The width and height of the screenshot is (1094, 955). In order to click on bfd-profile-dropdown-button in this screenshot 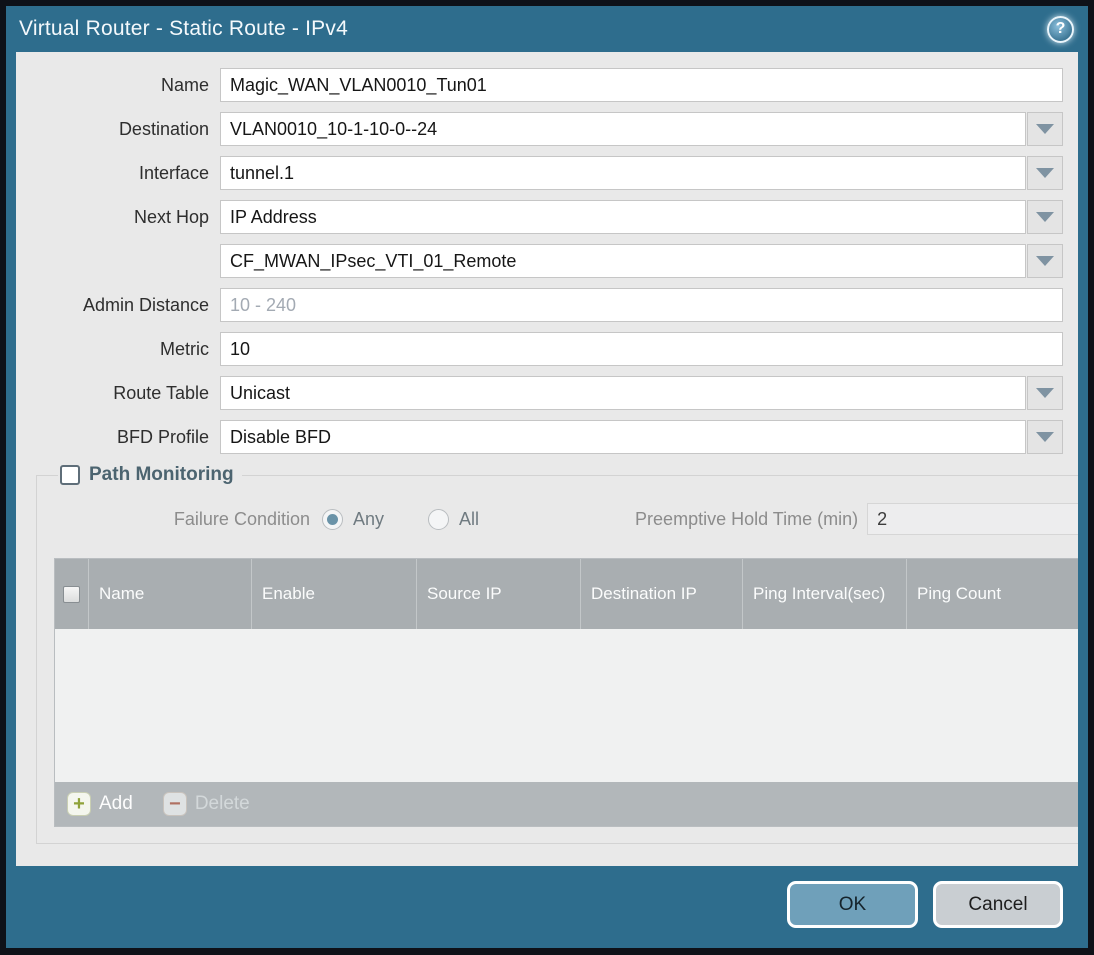, I will do `click(1045, 437)`.